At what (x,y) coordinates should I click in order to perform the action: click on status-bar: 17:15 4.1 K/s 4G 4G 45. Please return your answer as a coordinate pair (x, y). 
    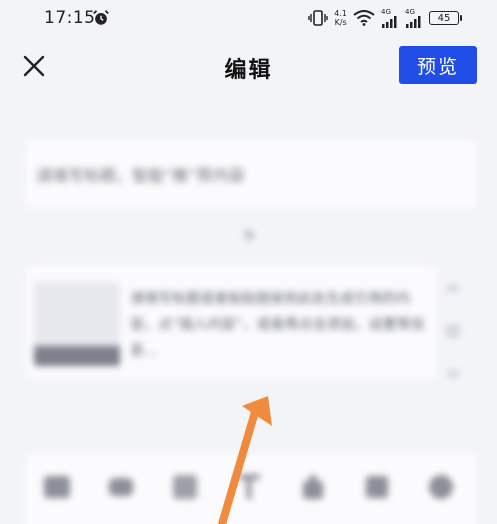
    Looking at the image, I should click on (248, 18).